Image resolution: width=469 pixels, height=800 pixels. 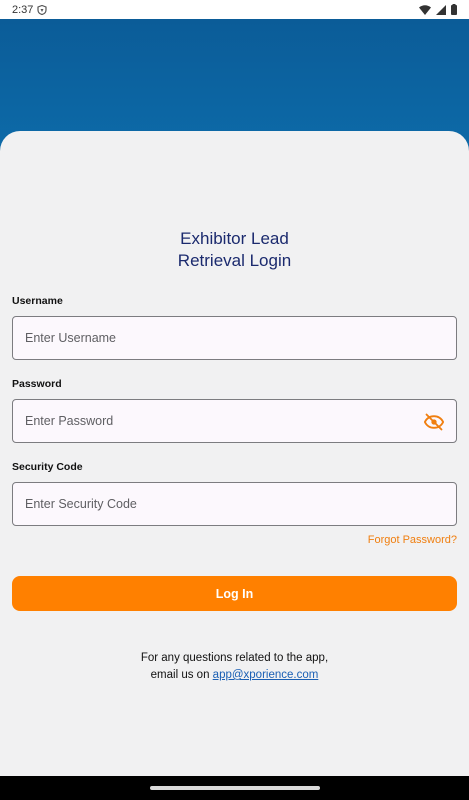 I want to click on password-label: Password, so click(x=37, y=384).